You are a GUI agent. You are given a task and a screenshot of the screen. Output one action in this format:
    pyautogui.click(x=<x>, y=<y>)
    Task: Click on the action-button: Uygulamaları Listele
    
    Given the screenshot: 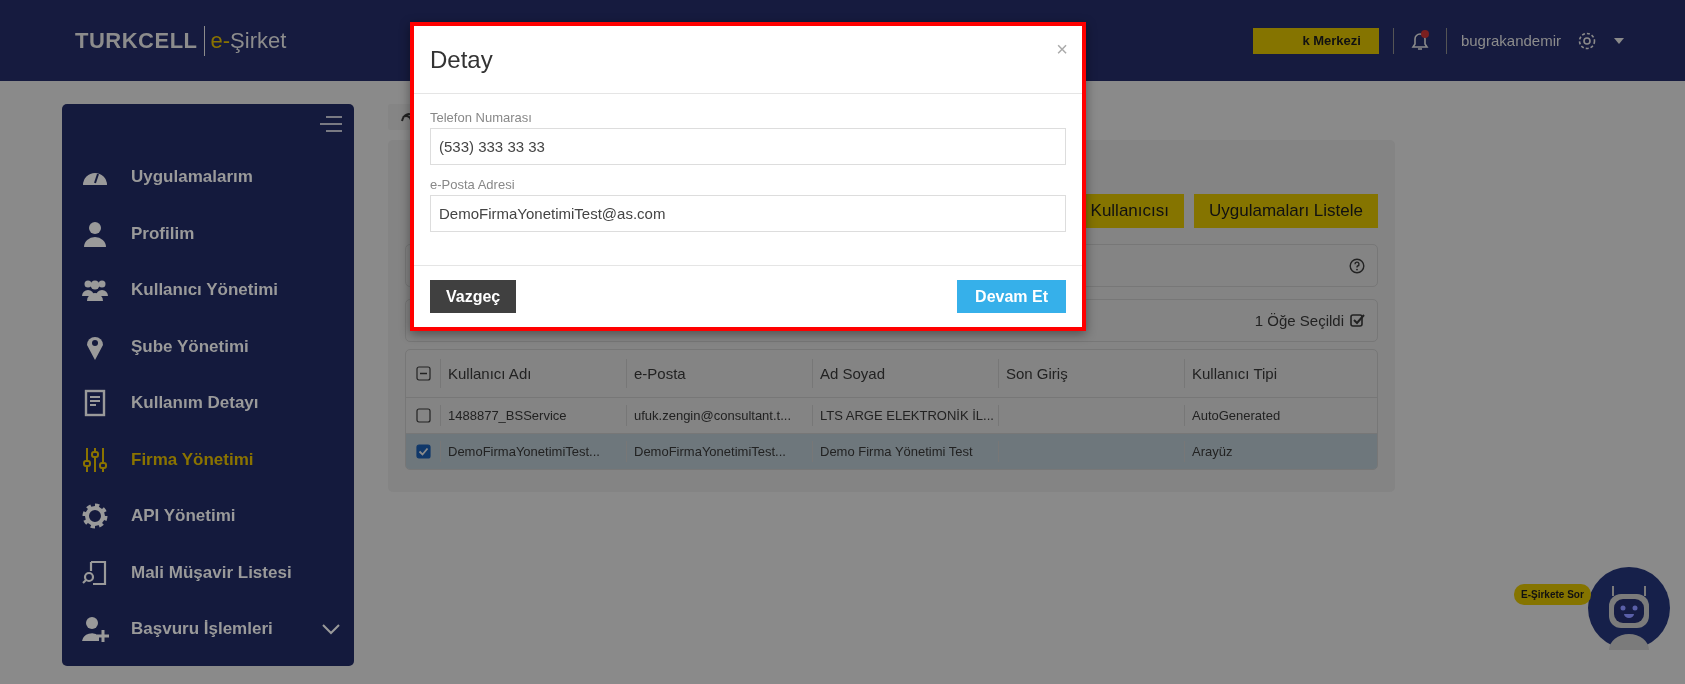 What is the action you would take?
    pyautogui.click(x=1286, y=211)
    